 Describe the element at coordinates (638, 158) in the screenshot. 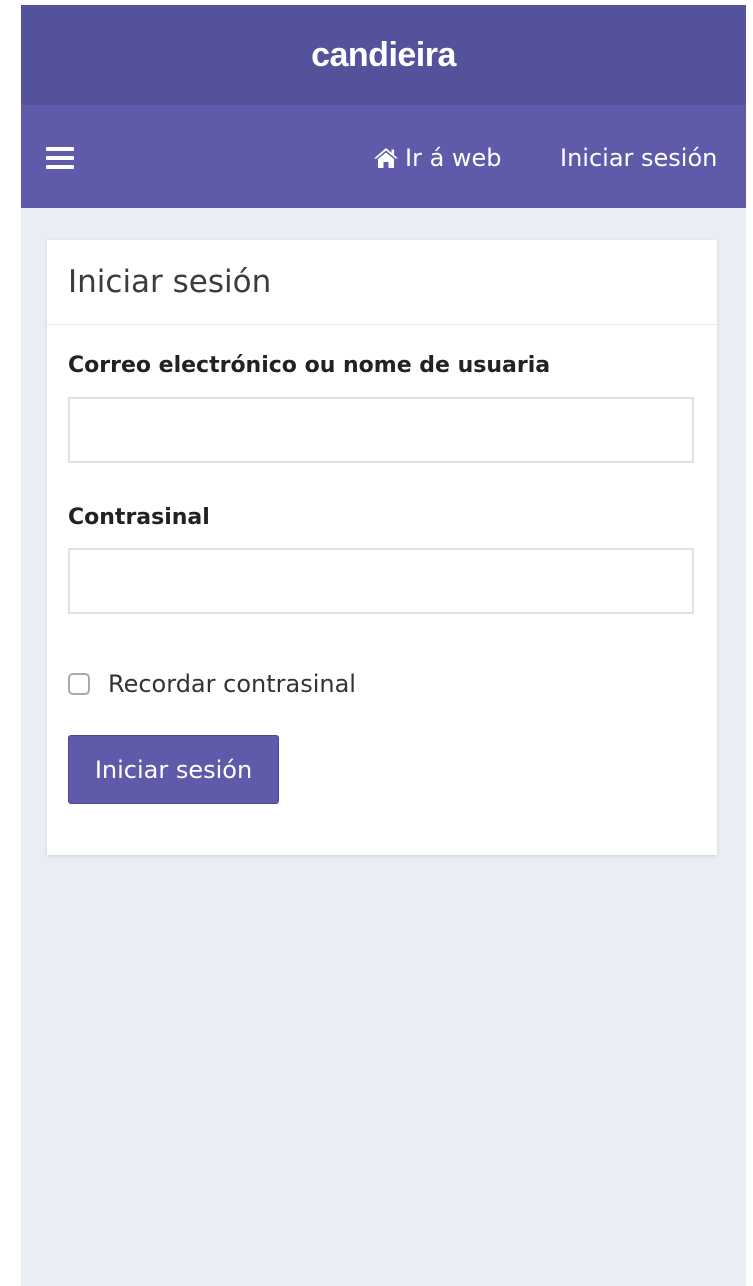

I see `nav-login-link: Iniciar sesión` at that location.